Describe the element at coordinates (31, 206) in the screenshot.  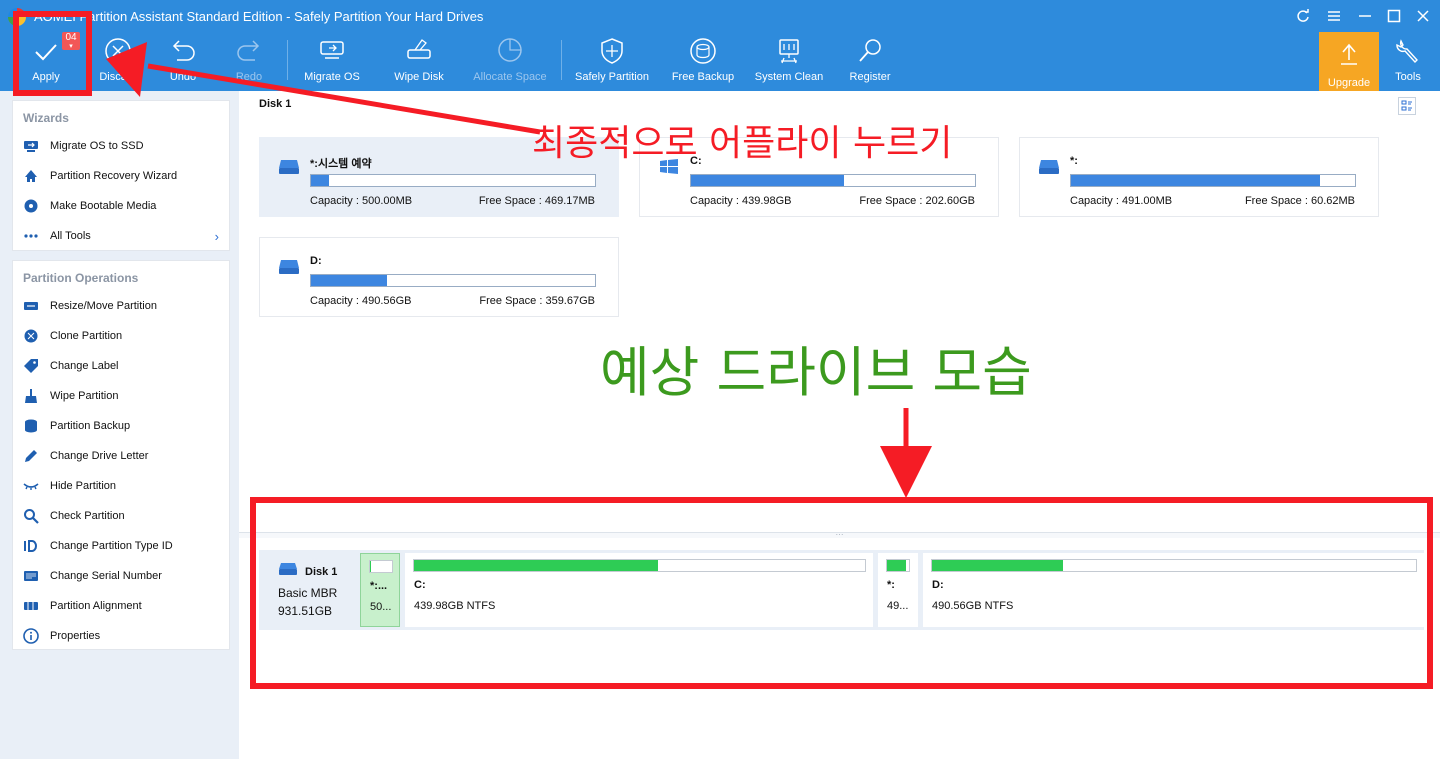
I see `bootable-media-icon` at that location.